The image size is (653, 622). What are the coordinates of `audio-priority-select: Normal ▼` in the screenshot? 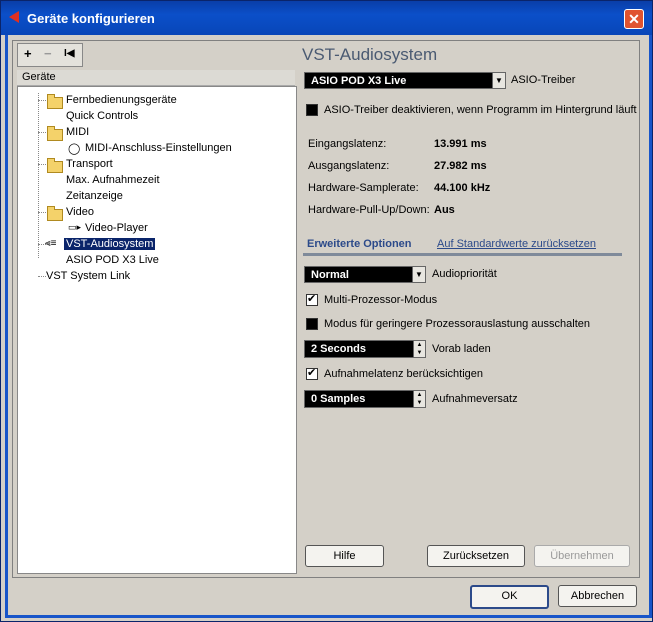 It's located at (365, 274).